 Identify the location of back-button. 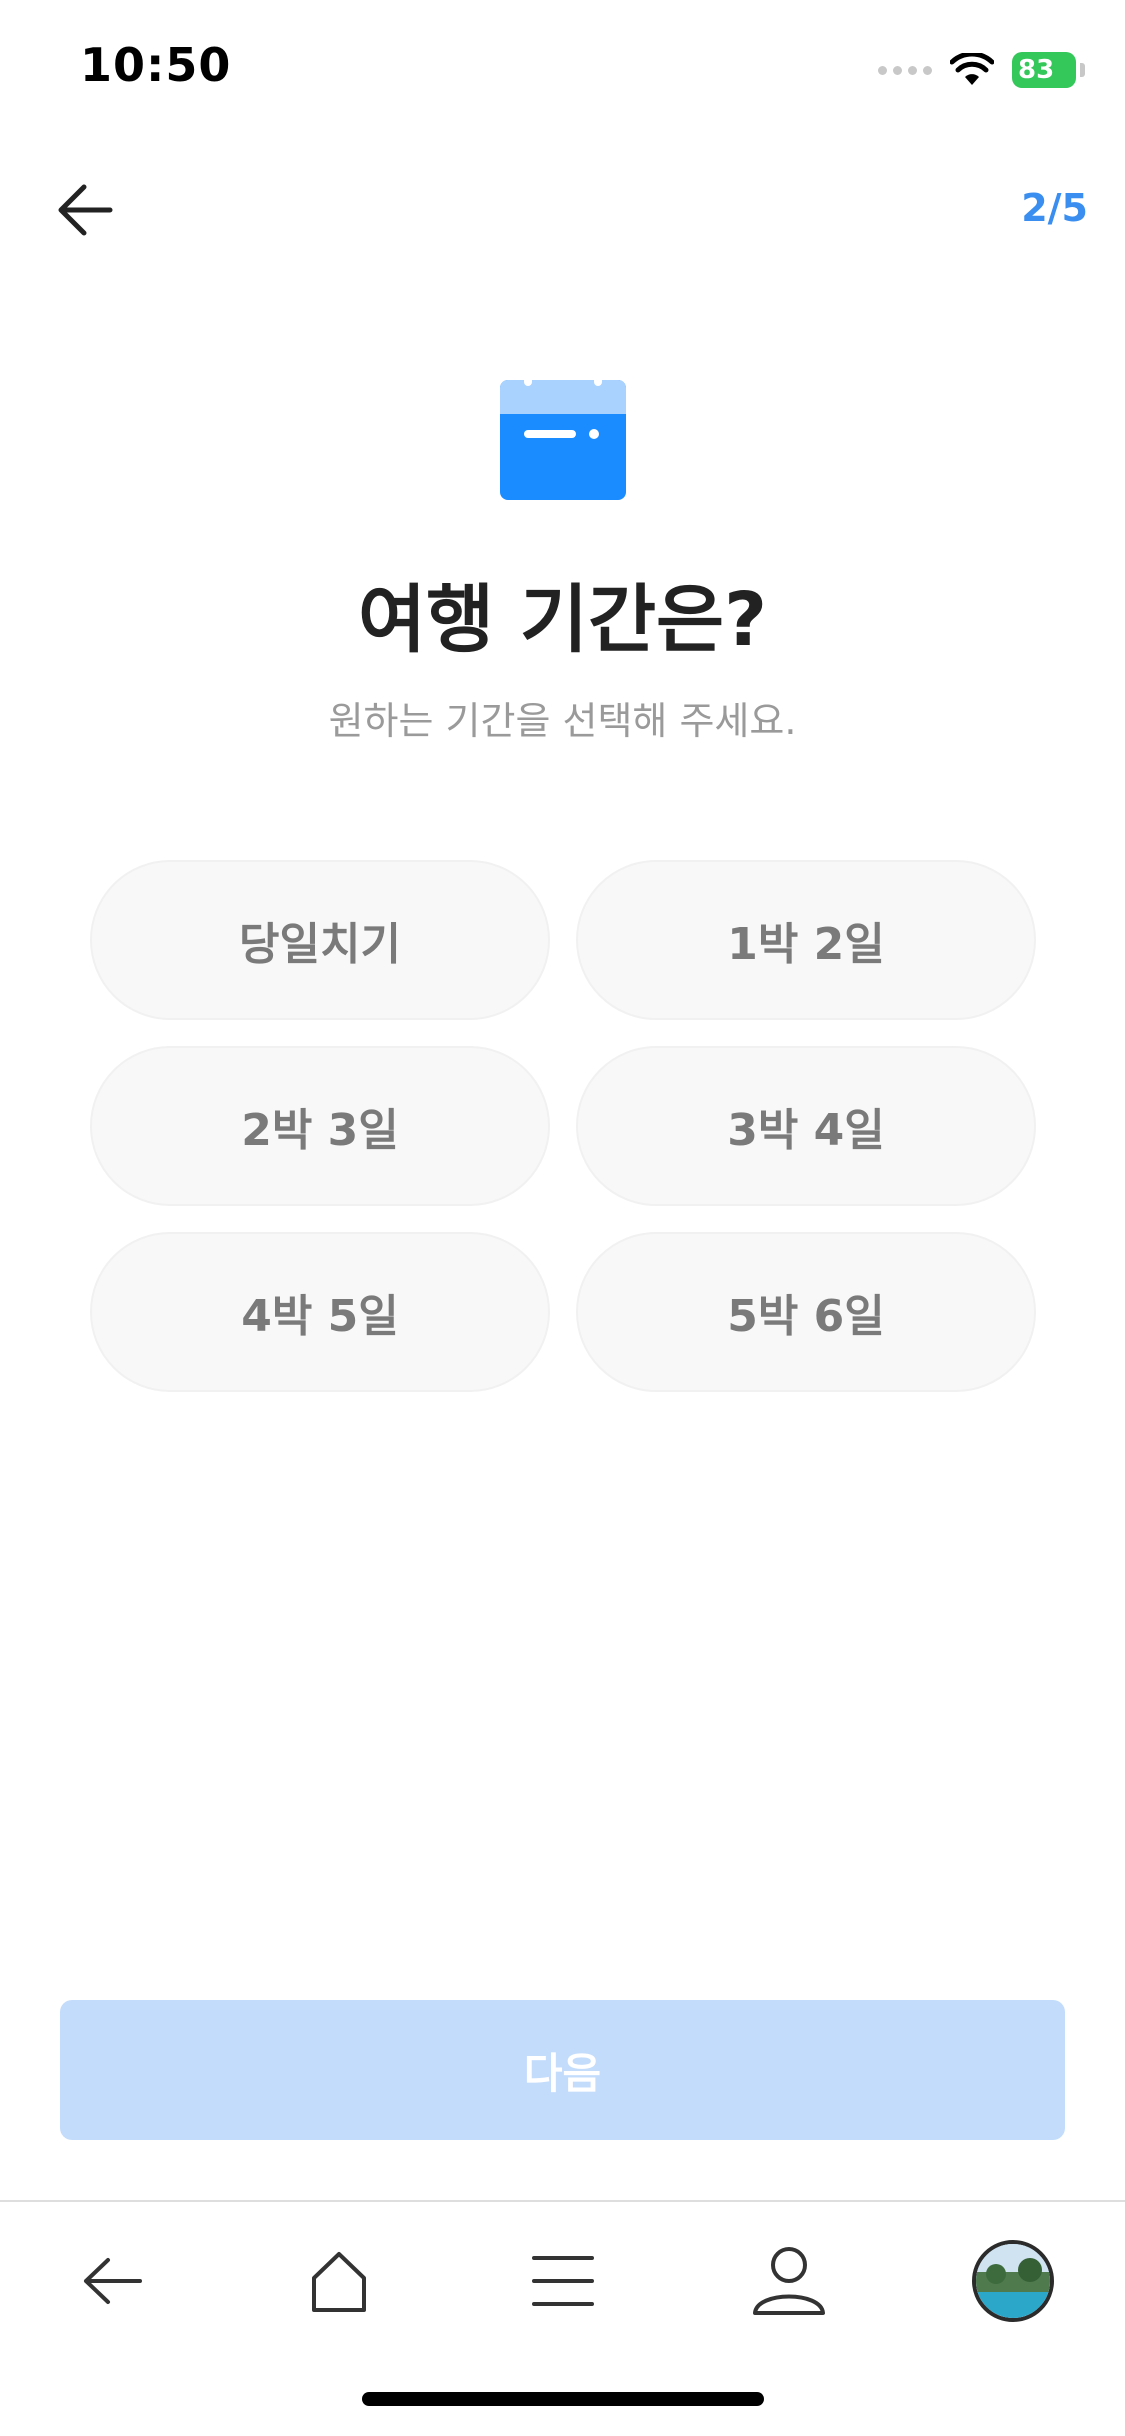
(87, 210).